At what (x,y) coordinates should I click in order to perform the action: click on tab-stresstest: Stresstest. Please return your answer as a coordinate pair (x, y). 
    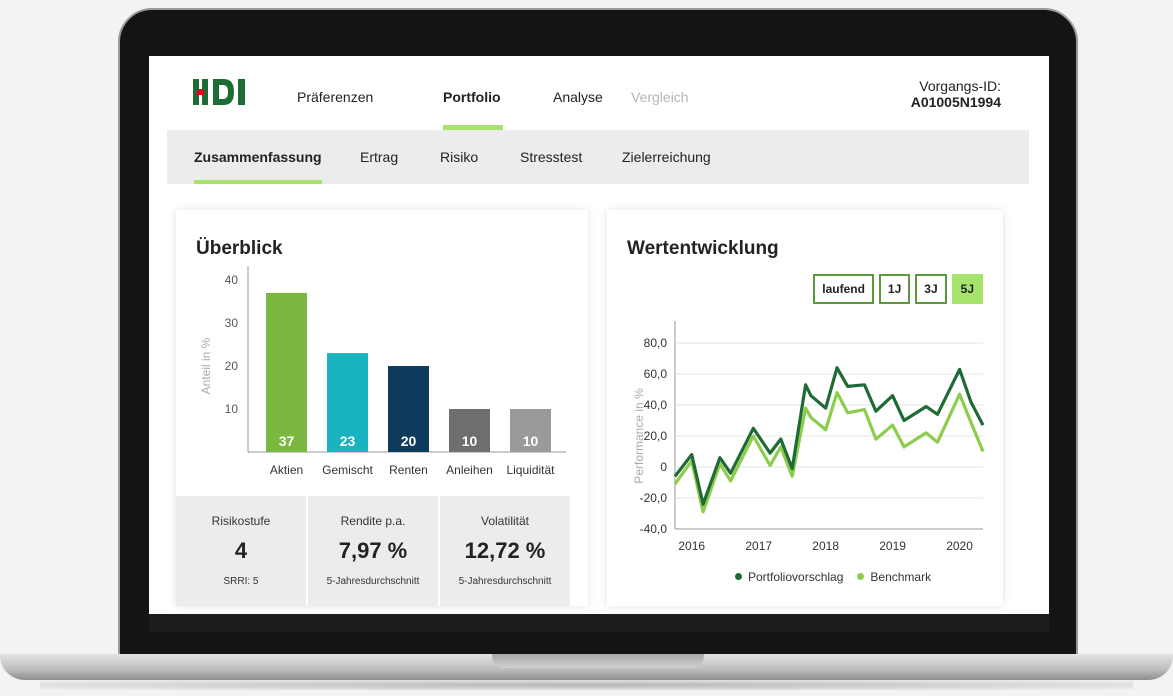
    Looking at the image, I should click on (551, 157).